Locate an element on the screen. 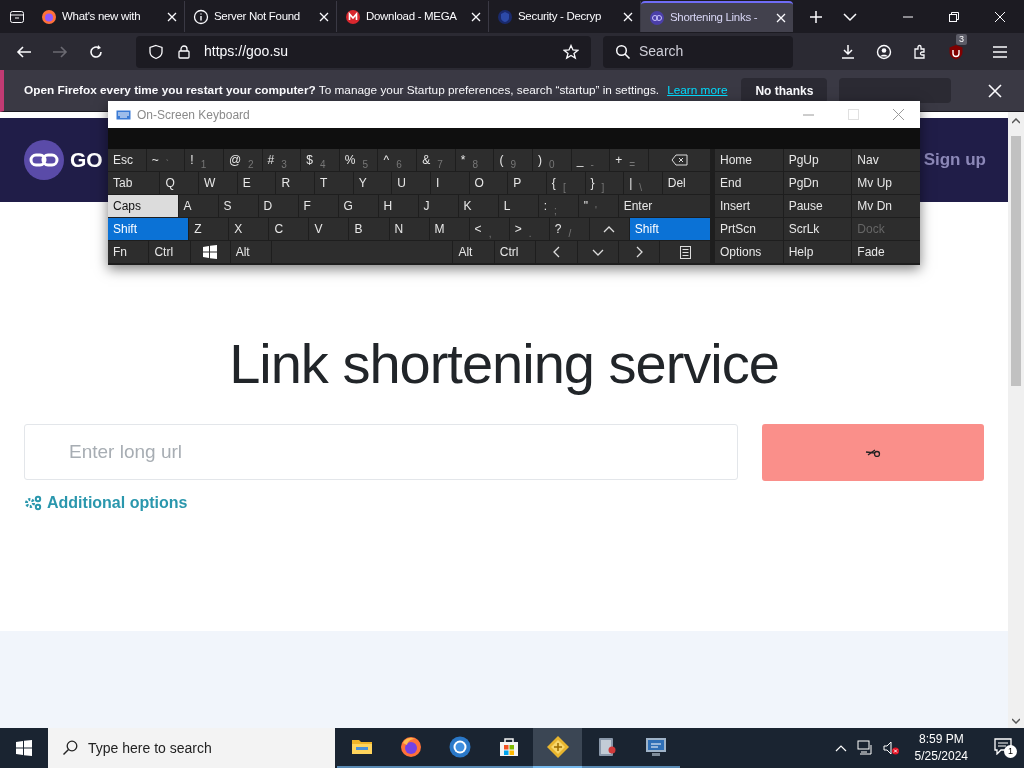  taskbar-search-input: Type here to search is located at coordinates (211, 748).